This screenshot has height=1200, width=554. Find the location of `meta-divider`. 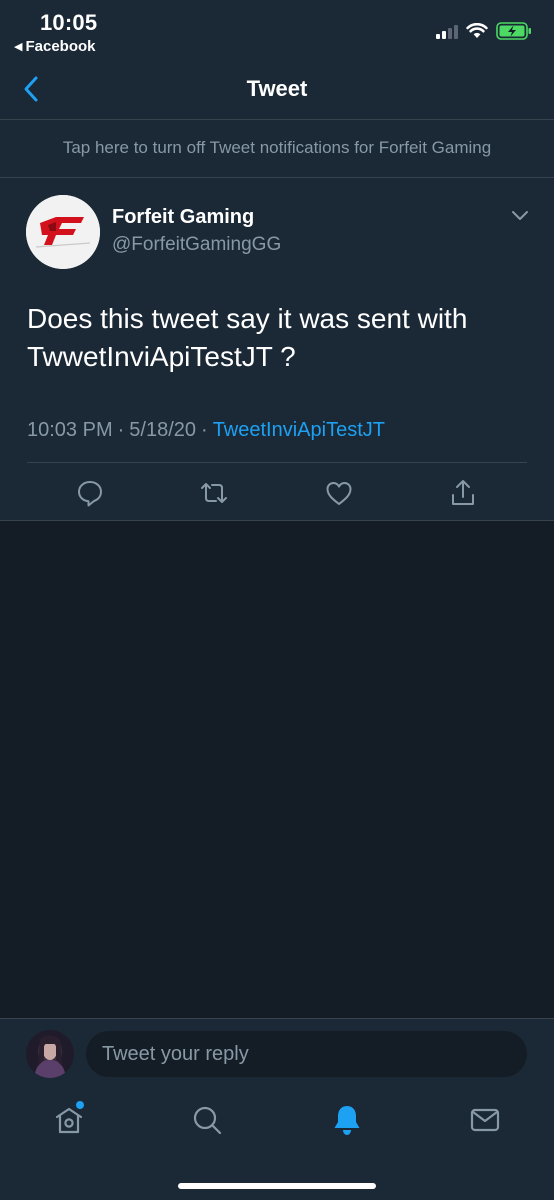

meta-divider is located at coordinates (277, 462).